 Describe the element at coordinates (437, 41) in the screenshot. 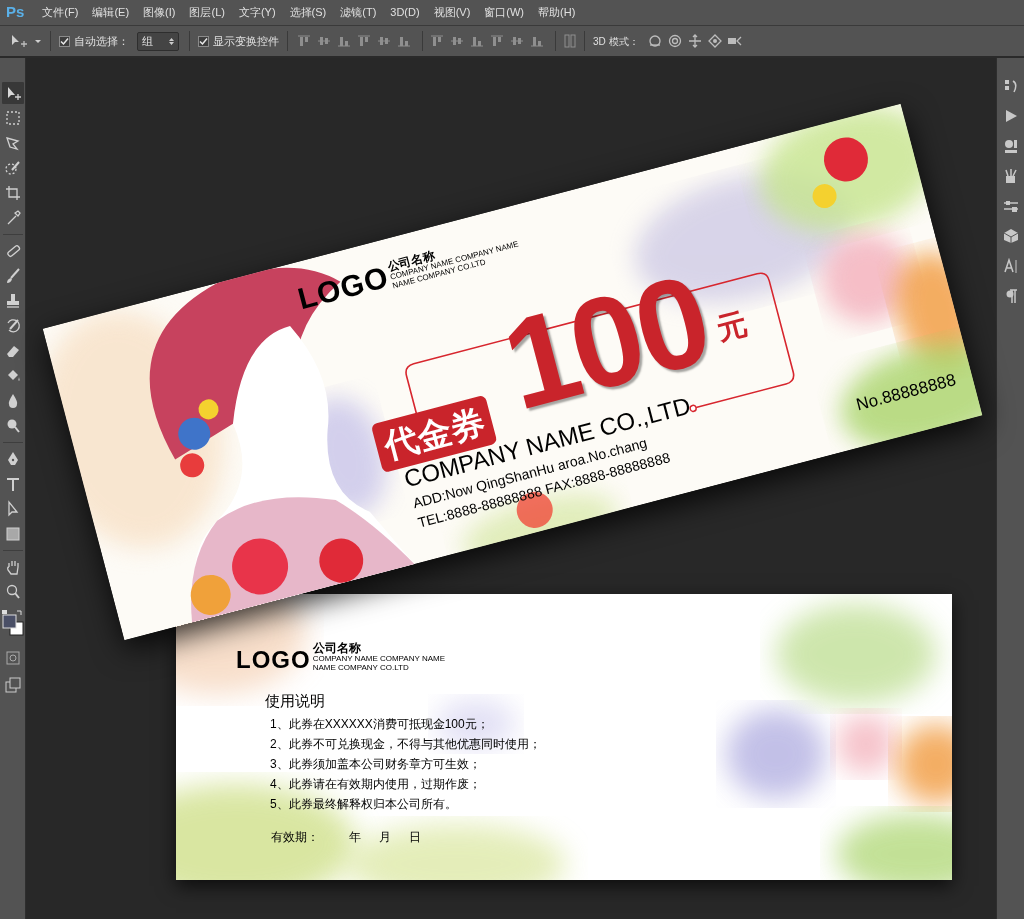

I see `distribute-top-icon` at that location.